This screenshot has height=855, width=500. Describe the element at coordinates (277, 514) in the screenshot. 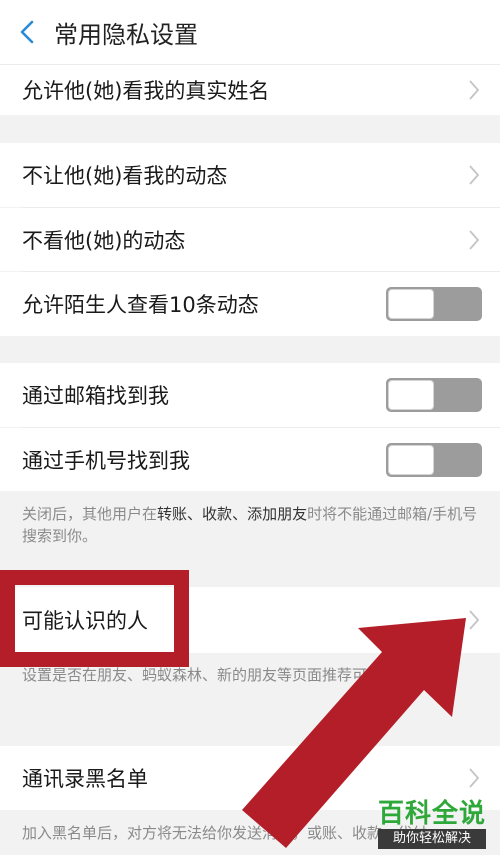

I see `note-keyword: 添加朋友` at that location.